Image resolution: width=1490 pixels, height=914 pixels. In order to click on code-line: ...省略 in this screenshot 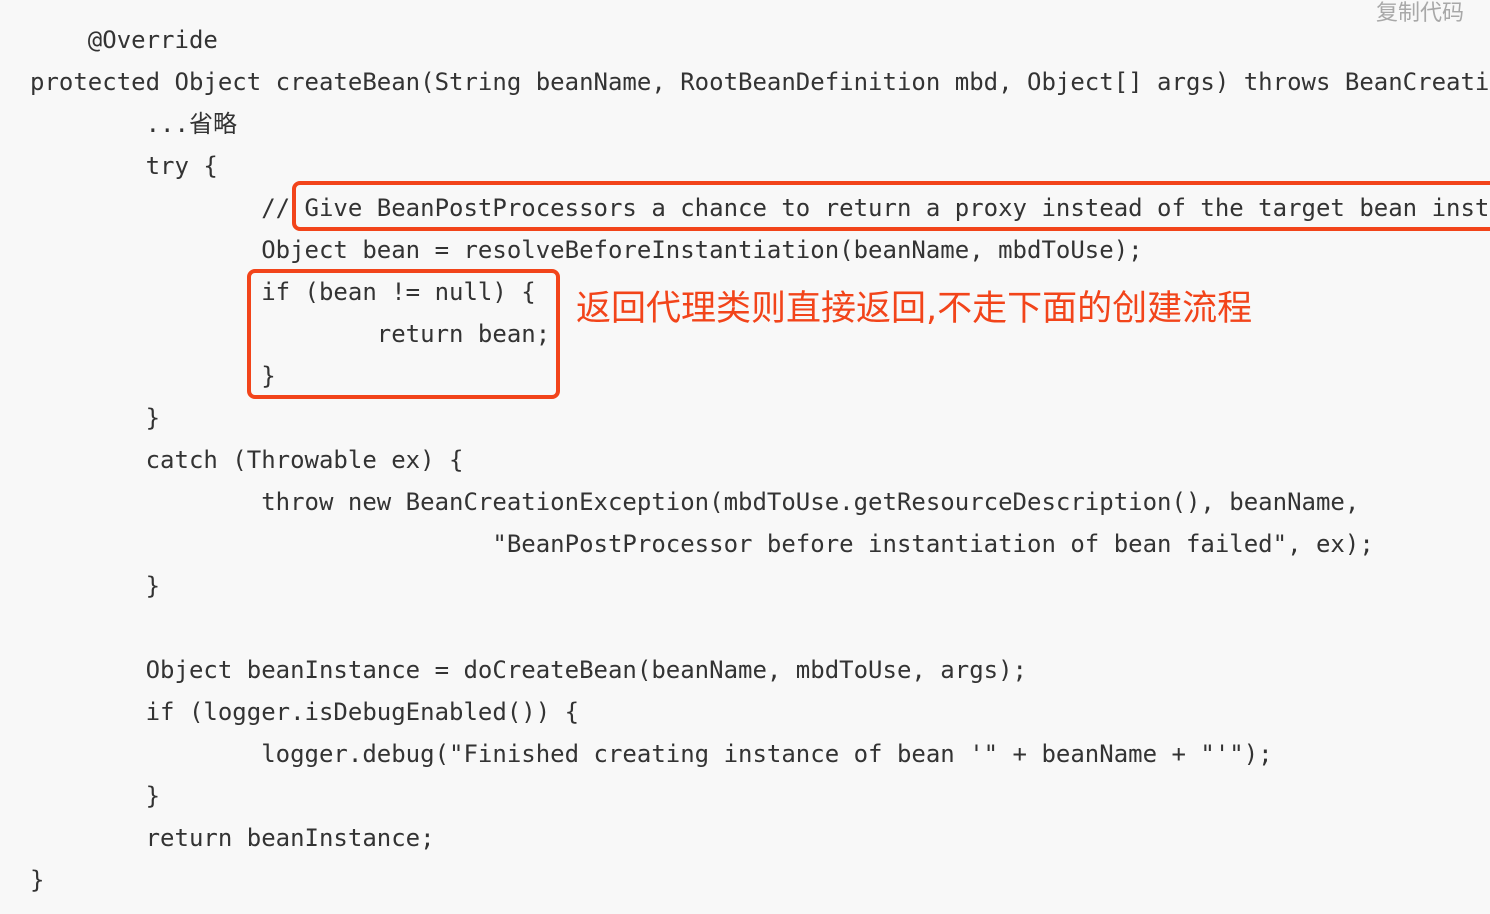, I will do `click(133, 124)`.